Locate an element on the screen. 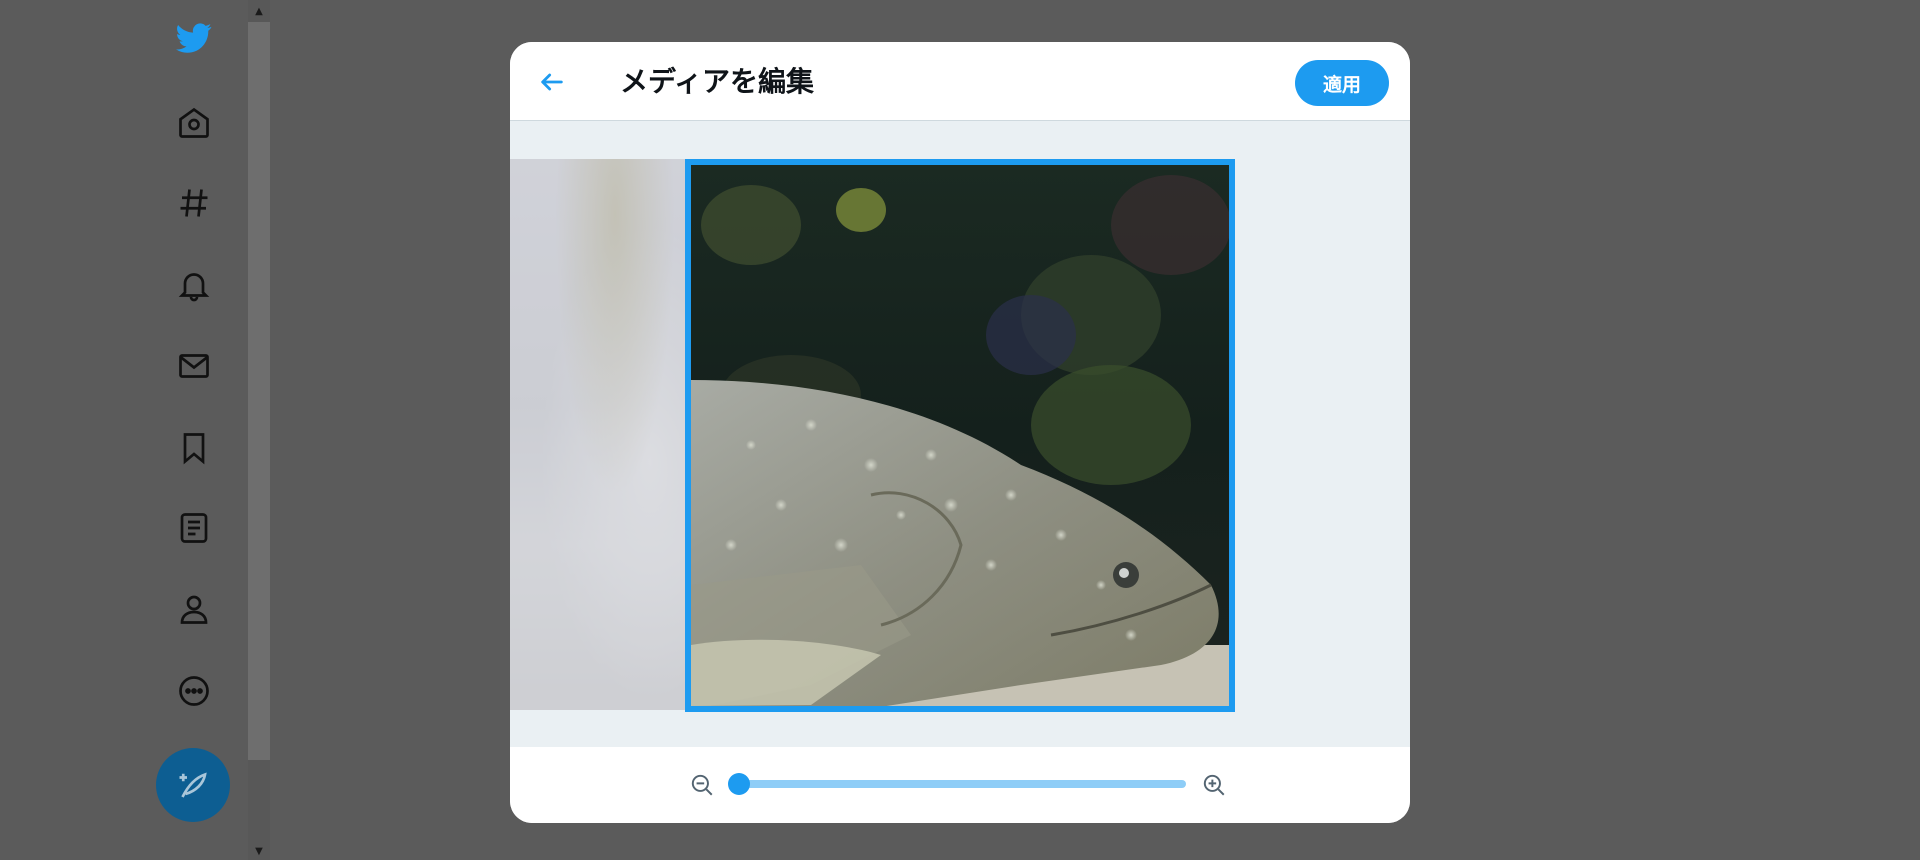  zoom-slider-track is located at coordinates (959, 784).